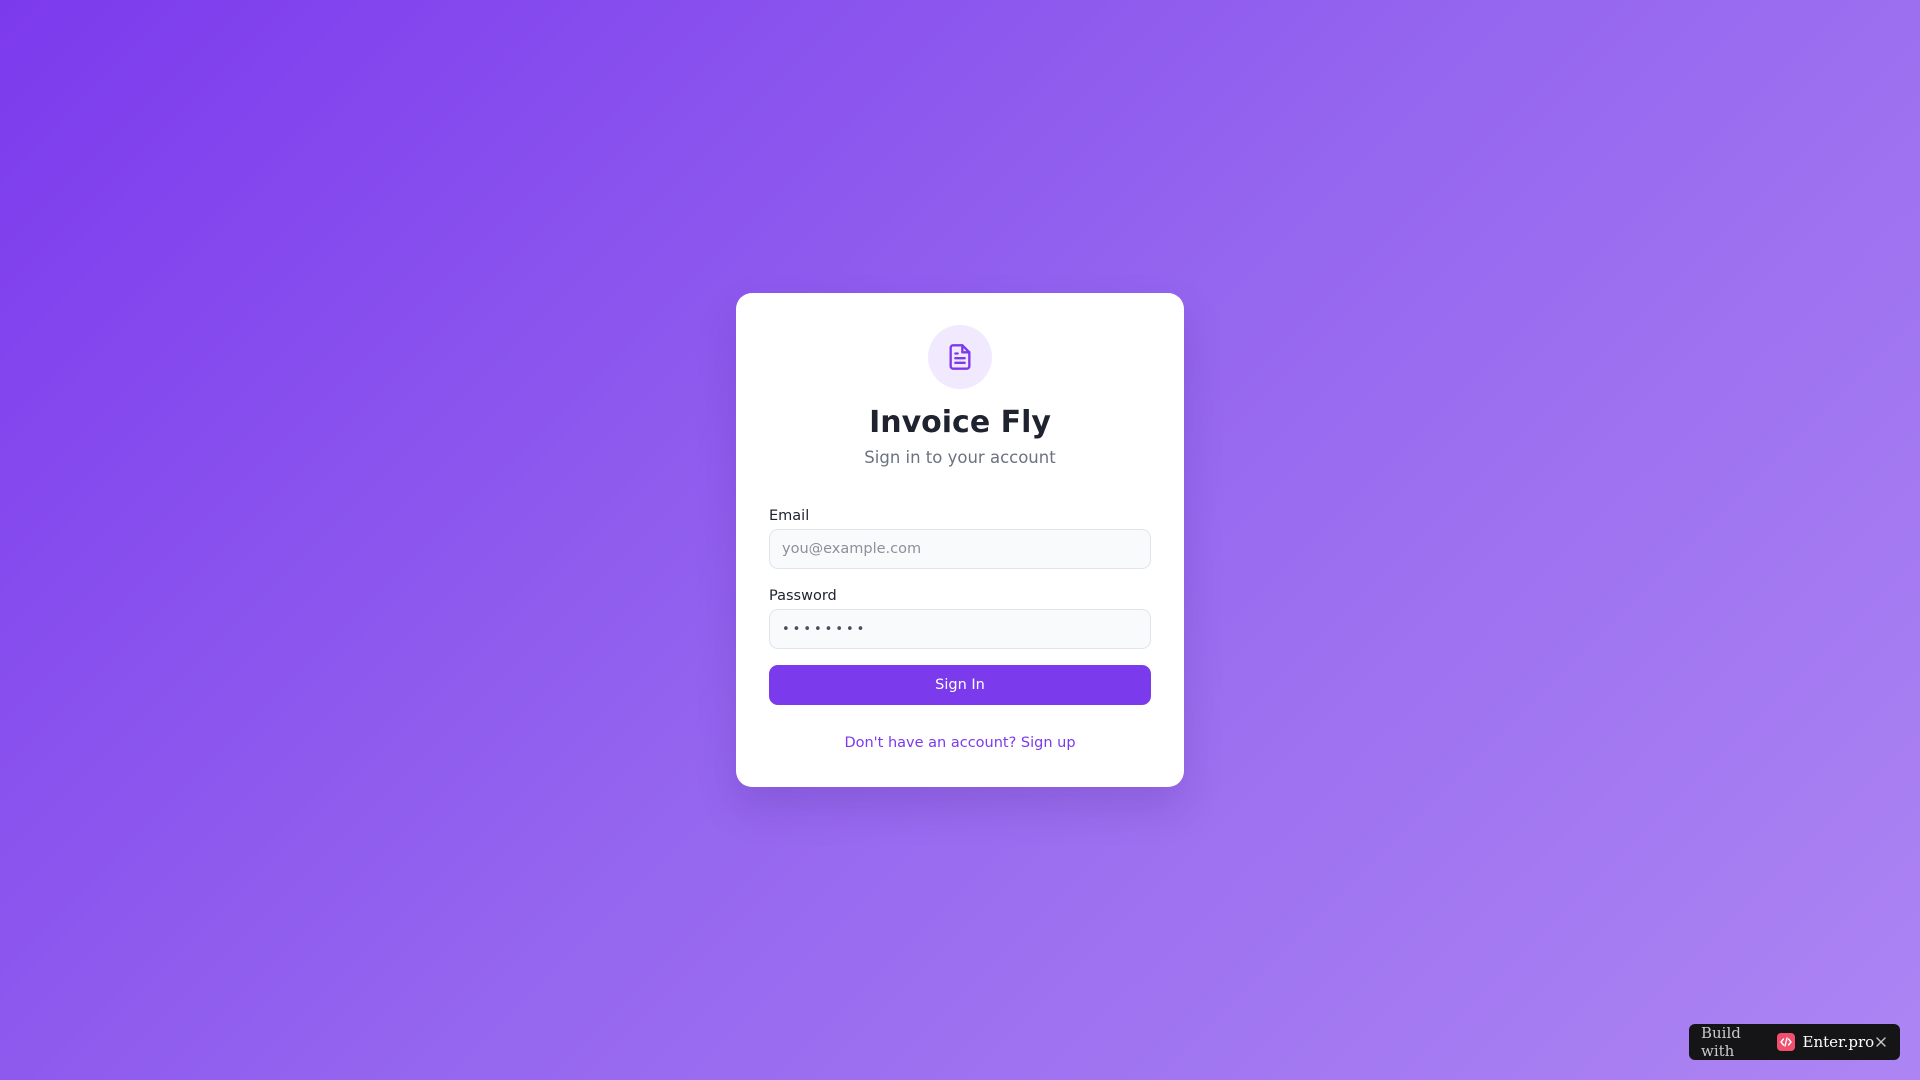 The height and width of the screenshot is (1080, 1920). What do you see at coordinates (960, 422) in the screenshot?
I see `page-title: Invoice Fly` at bounding box center [960, 422].